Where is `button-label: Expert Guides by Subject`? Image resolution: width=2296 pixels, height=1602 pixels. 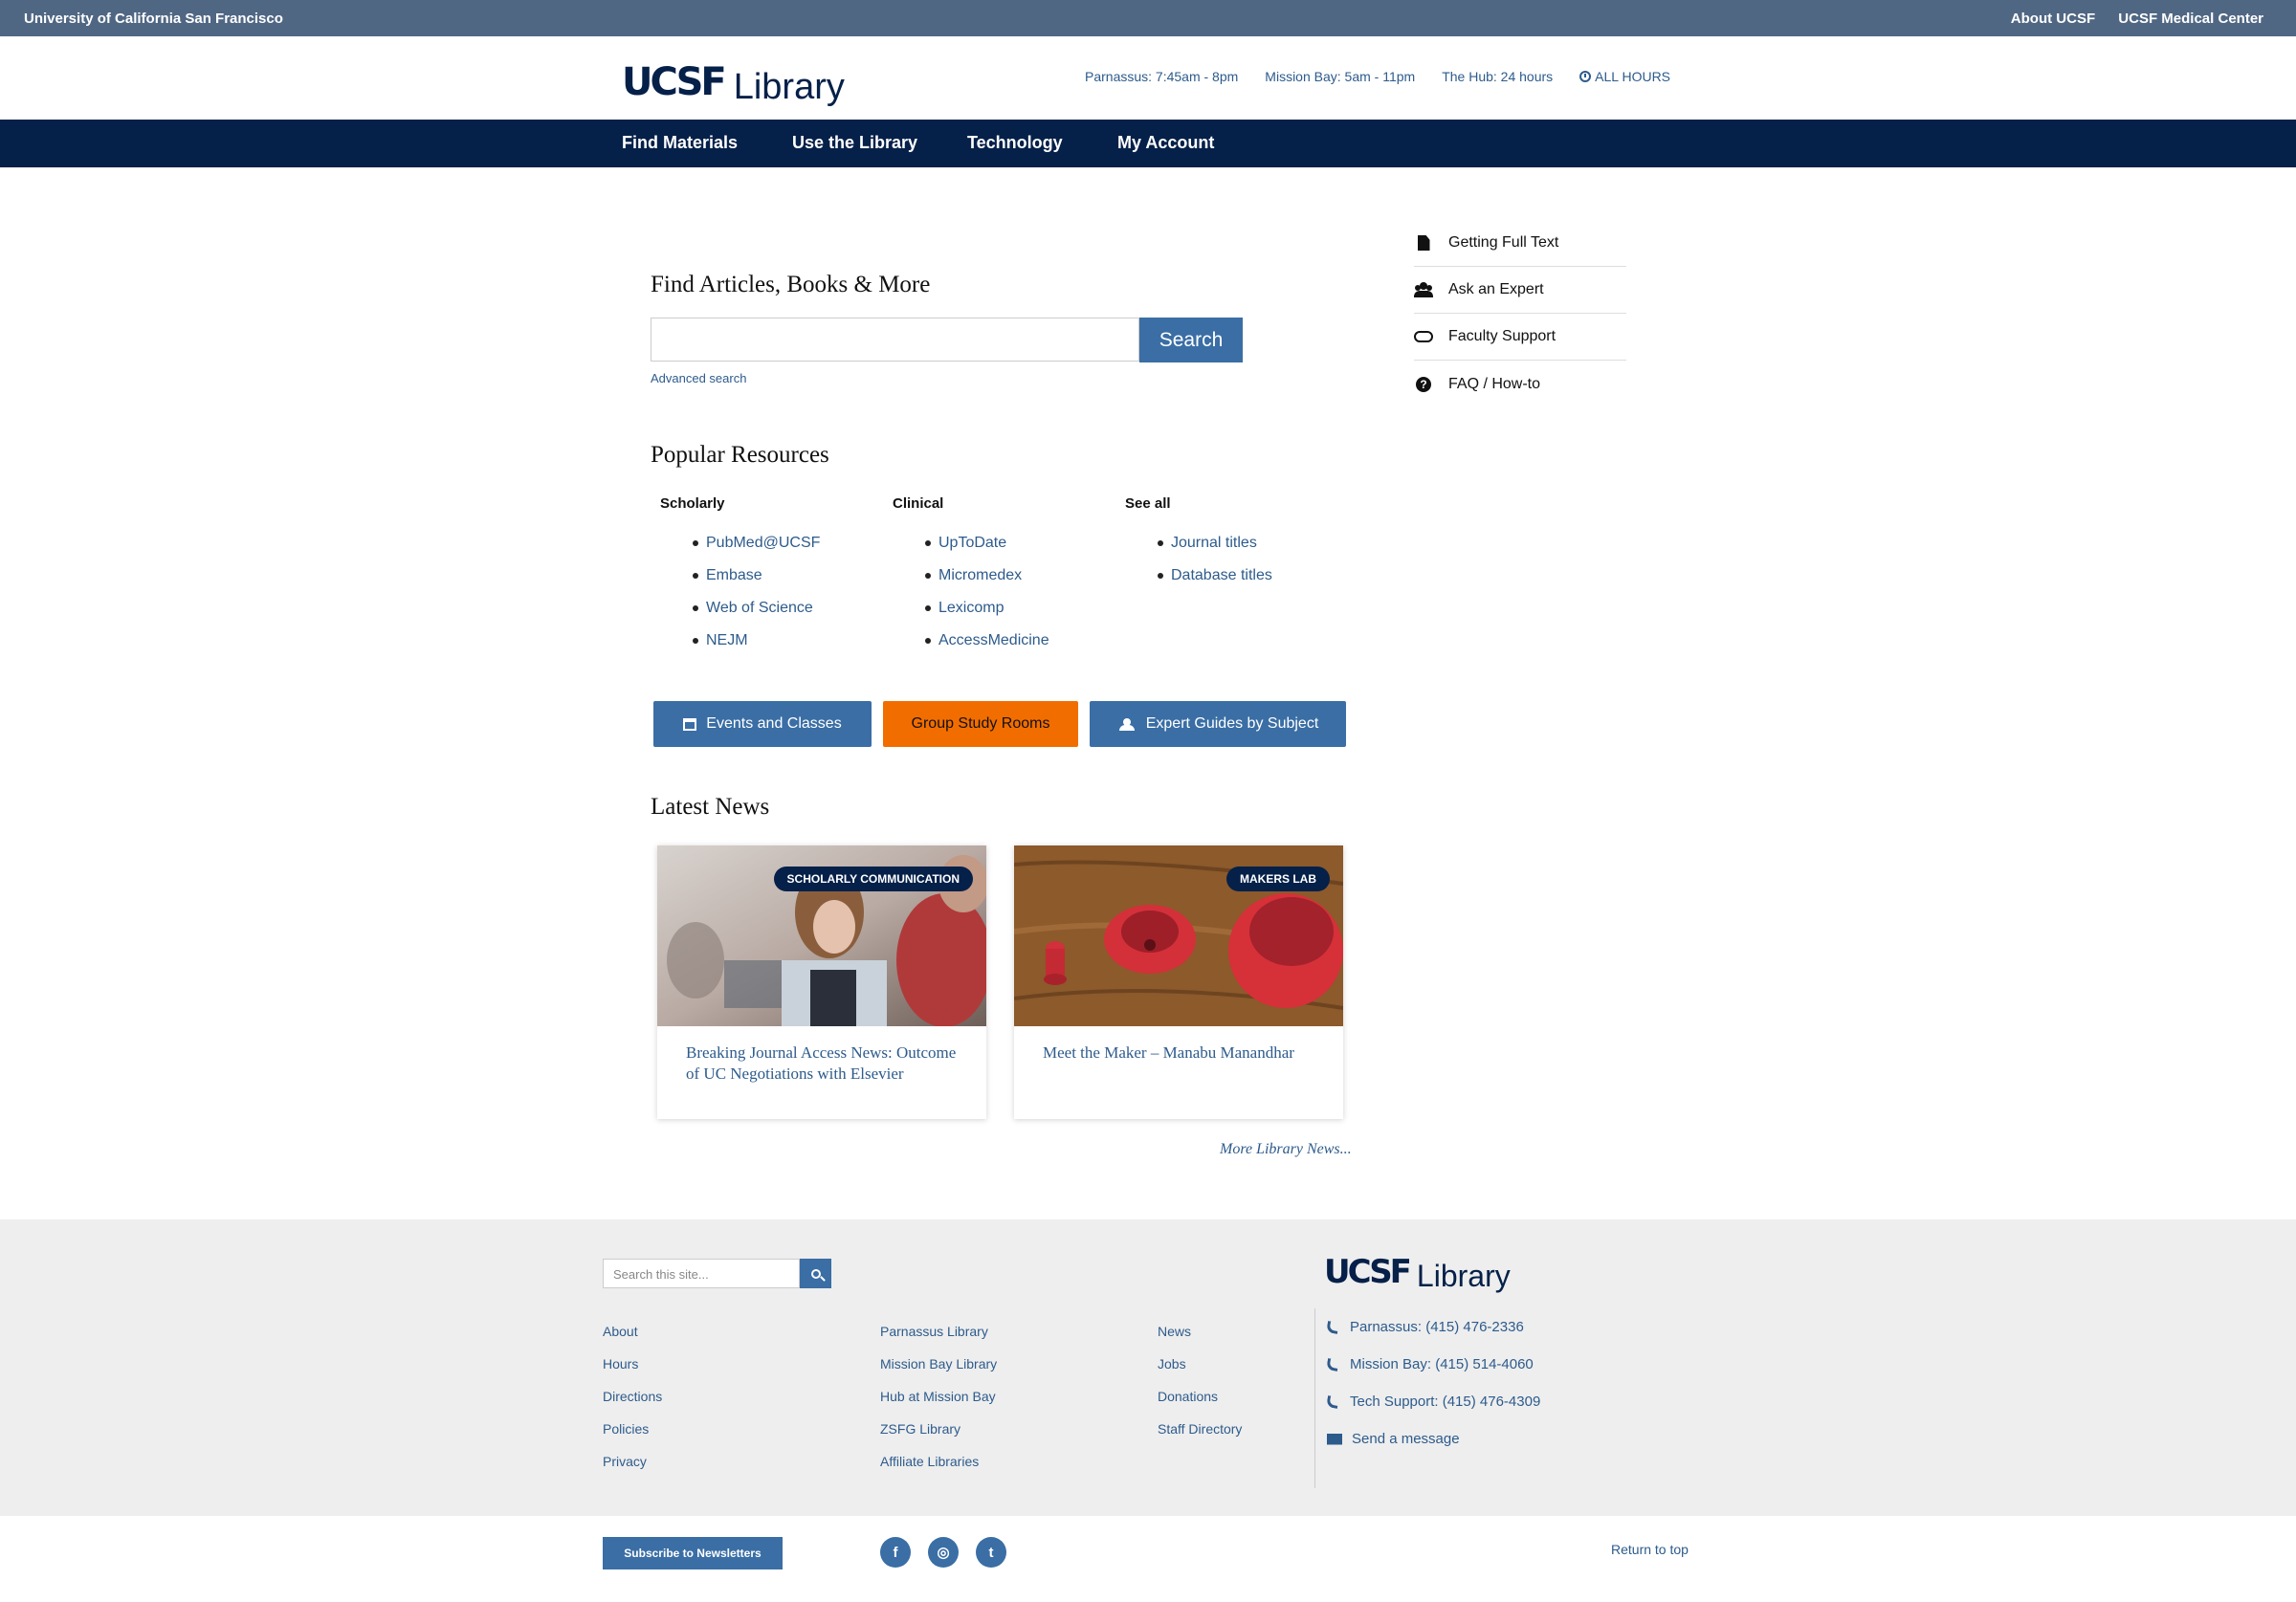
button-label: Expert Guides by Subject is located at coordinates (1232, 723).